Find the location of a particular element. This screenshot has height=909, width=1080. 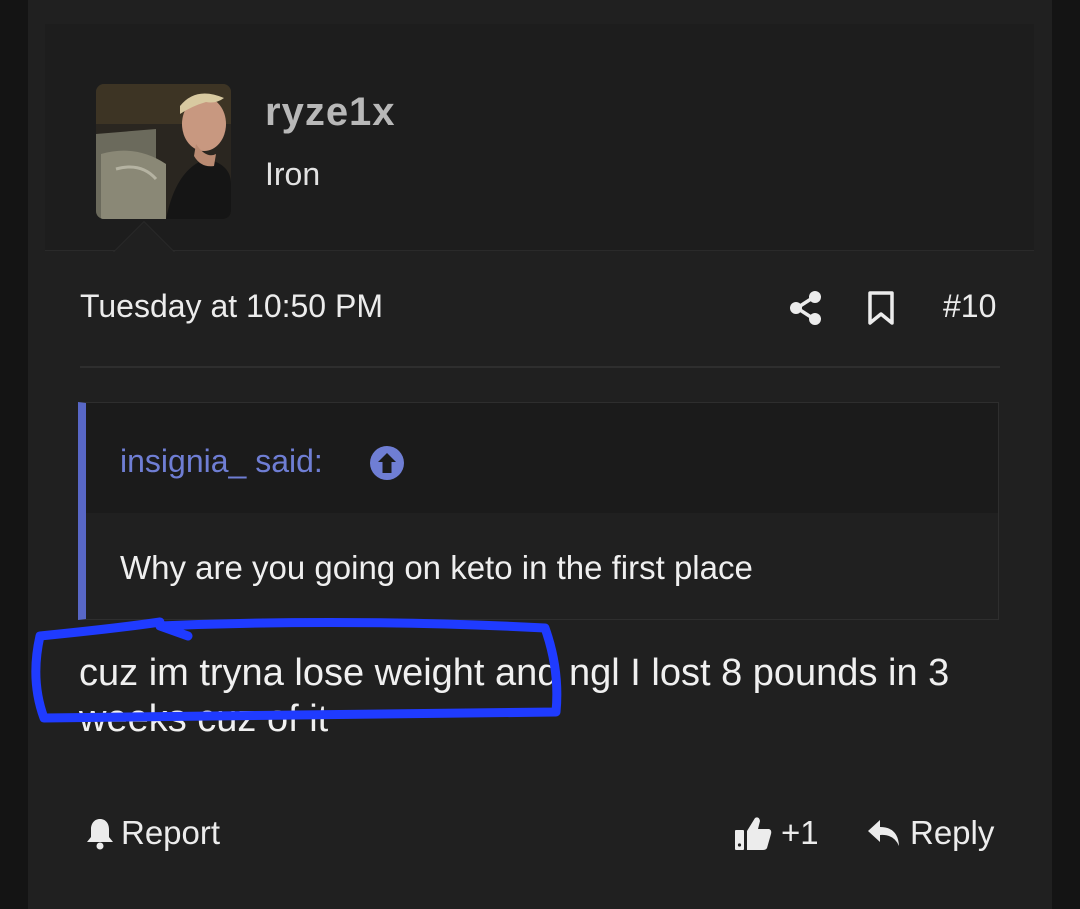

post-date: Tuesday at 10:50 PM is located at coordinates (231, 306).